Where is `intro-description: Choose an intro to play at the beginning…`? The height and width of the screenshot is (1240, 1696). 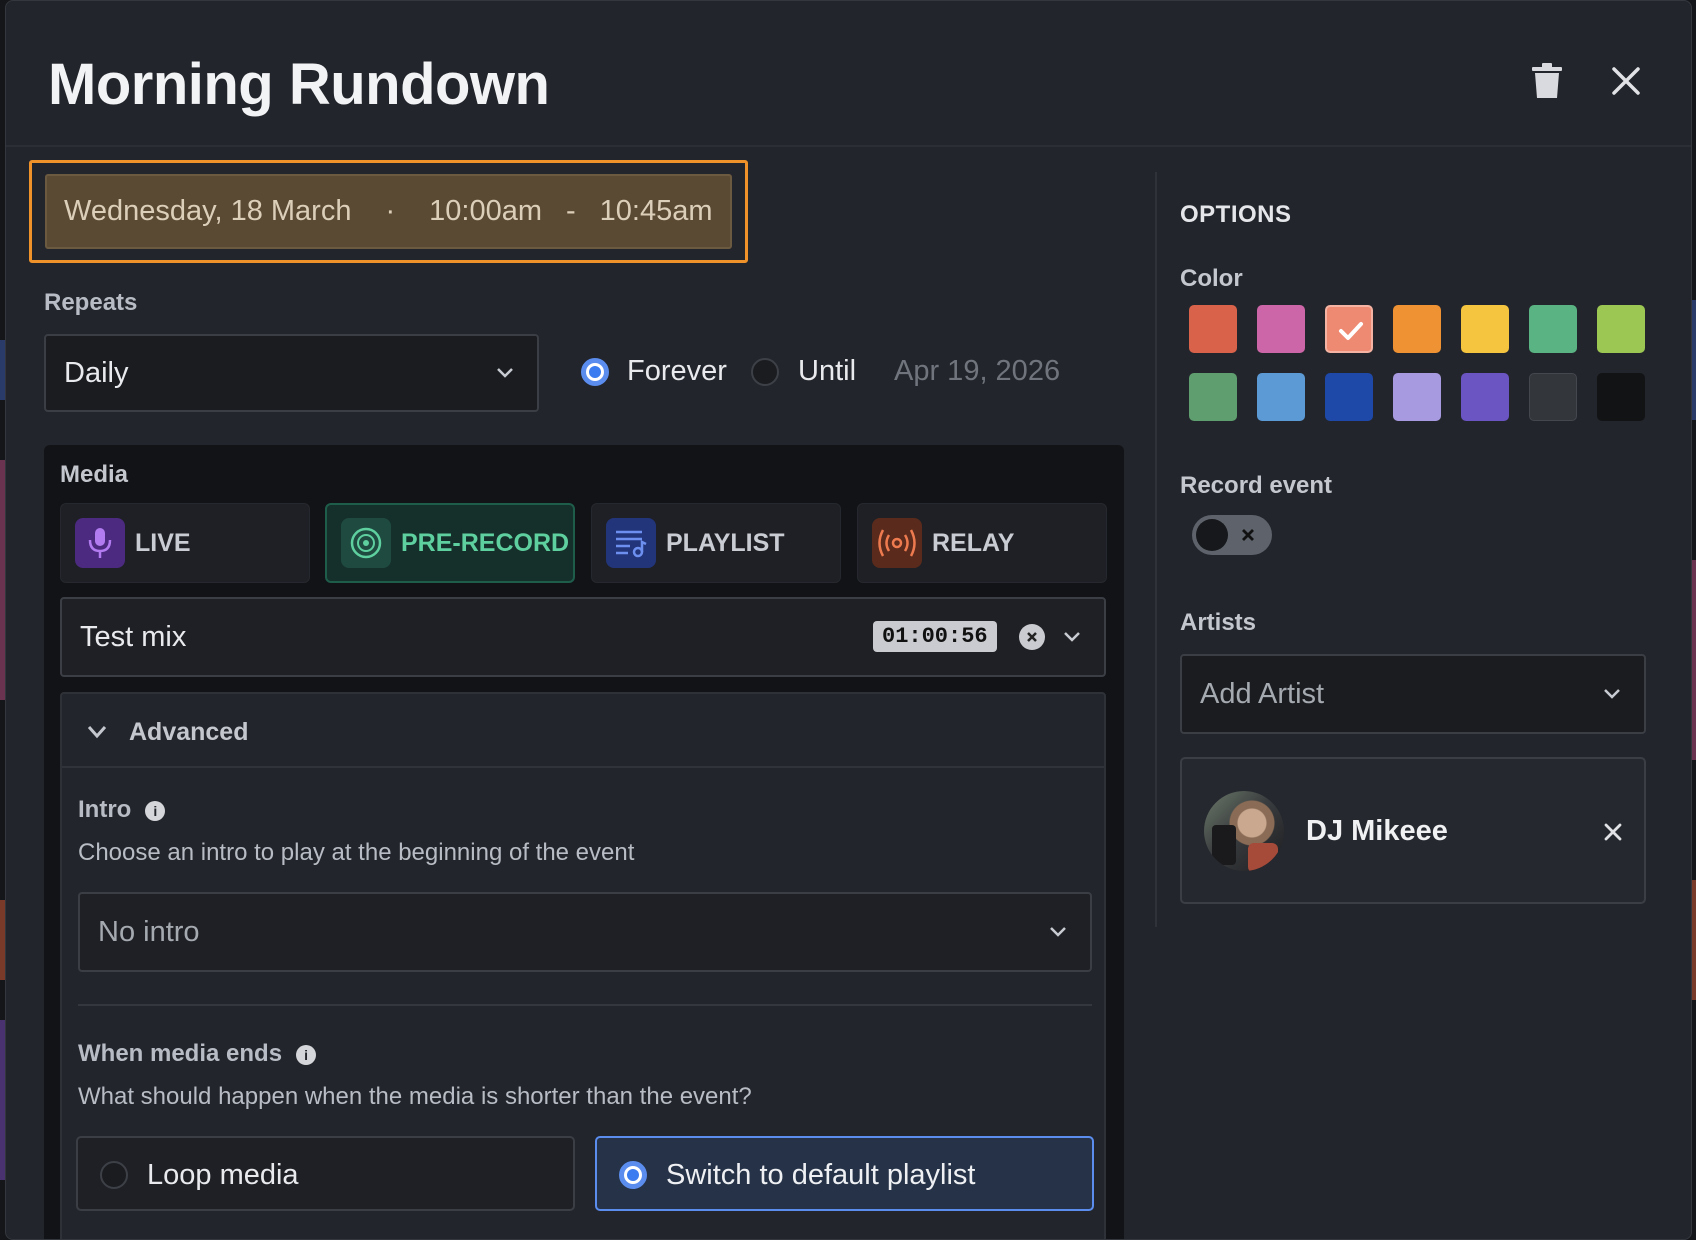 intro-description: Choose an intro to play at the beginning… is located at coordinates (356, 852).